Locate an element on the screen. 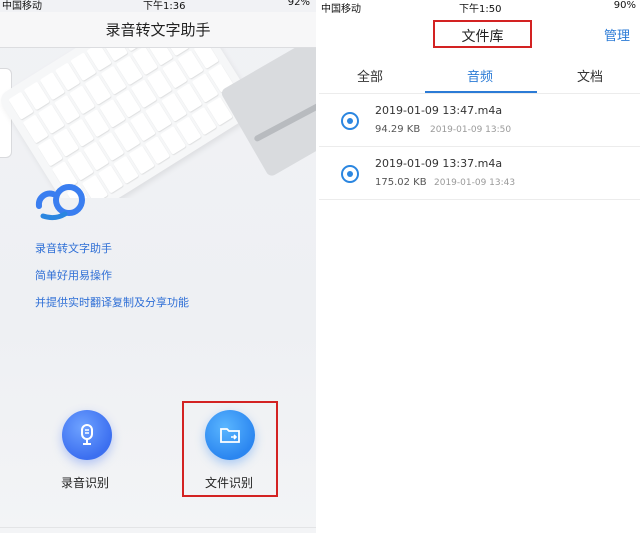 The height and width of the screenshot is (533, 640). file-time: 2019-01-09 13:50 is located at coordinates (471, 130).